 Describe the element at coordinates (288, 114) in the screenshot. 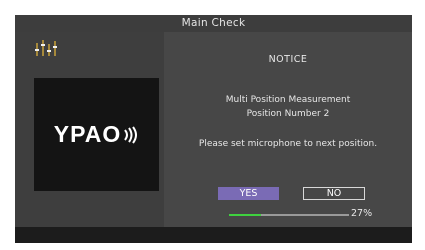

I see `message-line-2: Position Number 2` at that location.